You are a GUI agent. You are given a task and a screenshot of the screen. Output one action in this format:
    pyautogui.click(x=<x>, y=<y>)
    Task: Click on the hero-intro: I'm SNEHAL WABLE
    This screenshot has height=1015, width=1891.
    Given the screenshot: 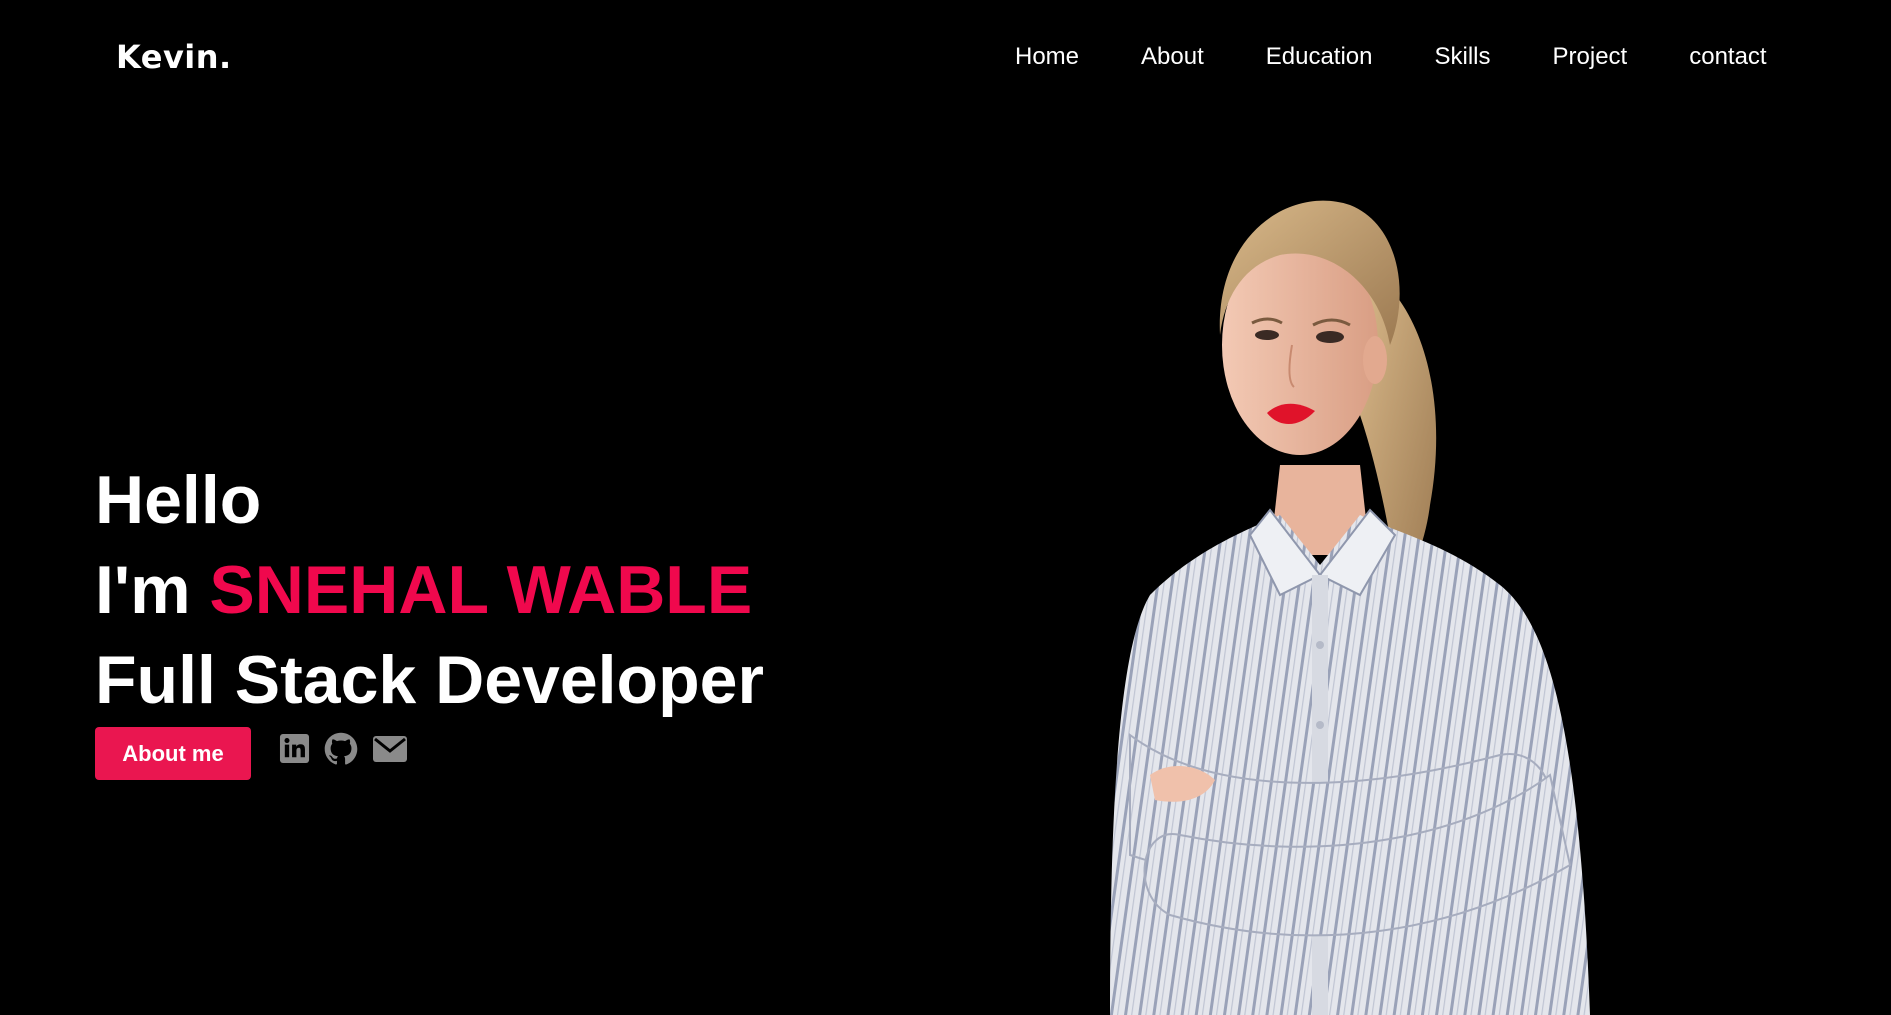 What is the action you would take?
    pyautogui.click(x=429, y=590)
    